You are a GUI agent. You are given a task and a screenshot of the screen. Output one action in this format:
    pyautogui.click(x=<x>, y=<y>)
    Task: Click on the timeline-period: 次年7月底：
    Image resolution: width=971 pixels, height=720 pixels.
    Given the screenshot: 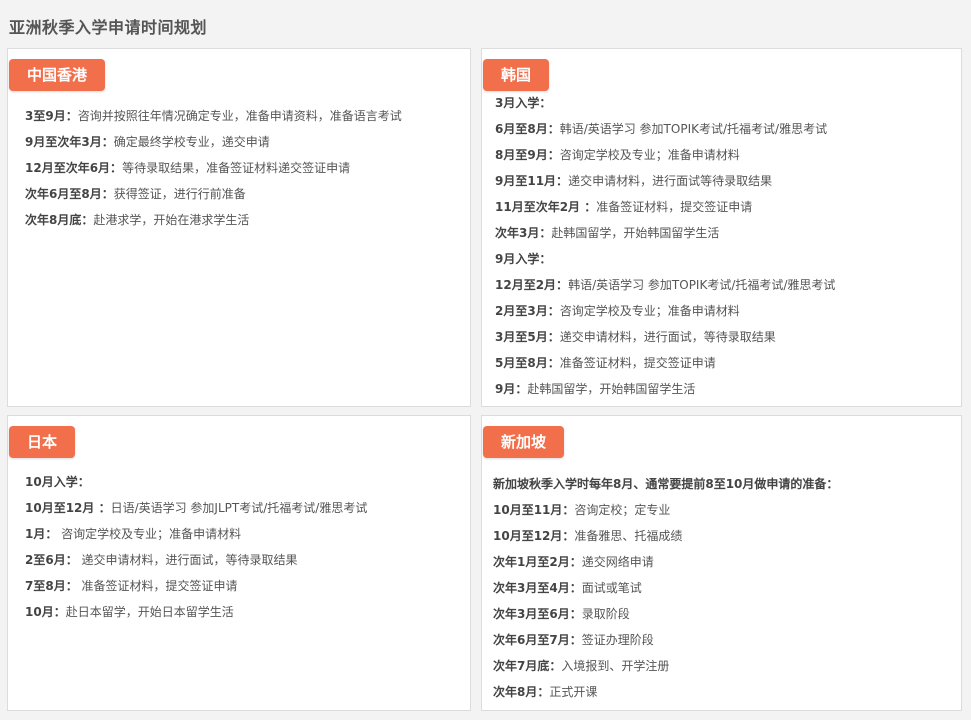 What is the action you would take?
    pyautogui.click(x=527, y=666)
    